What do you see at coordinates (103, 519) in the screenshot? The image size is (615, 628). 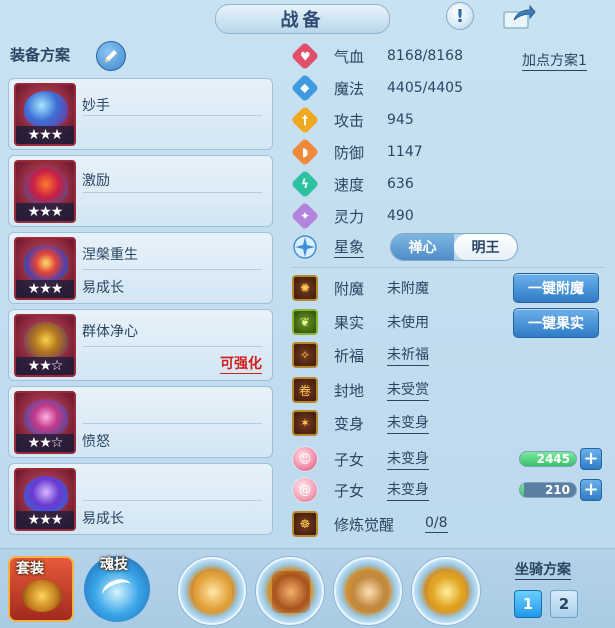 I see `equip-trait: 易成长` at bounding box center [103, 519].